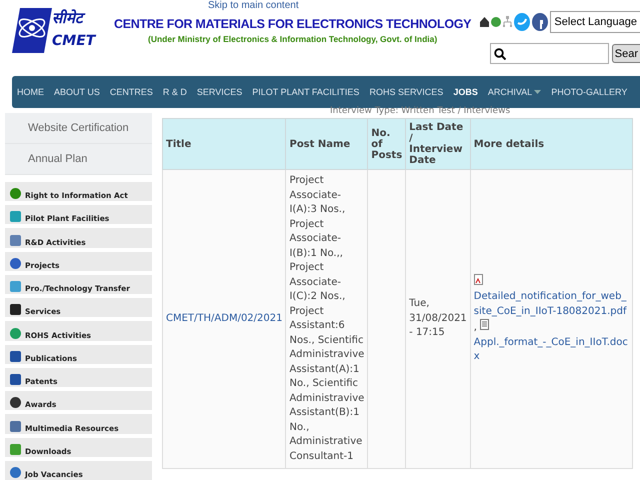  I want to click on skip-link: Skip to main content, so click(253, 5).